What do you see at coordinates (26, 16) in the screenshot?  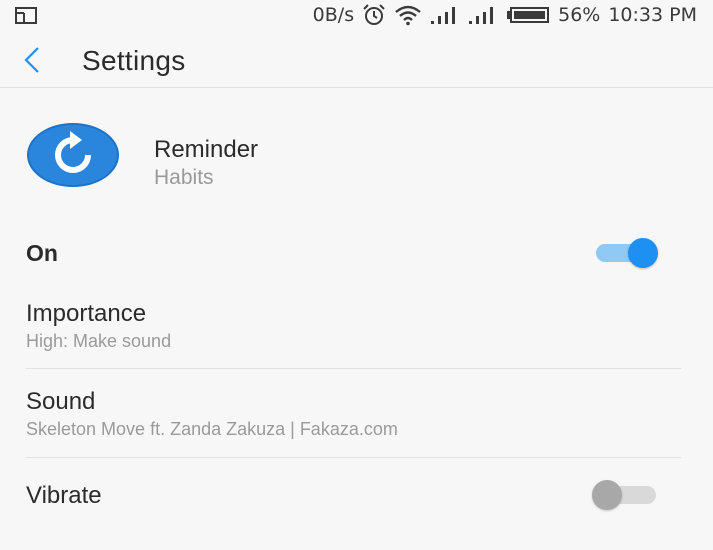 I see `screen-icon` at bounding box center [26, 16].